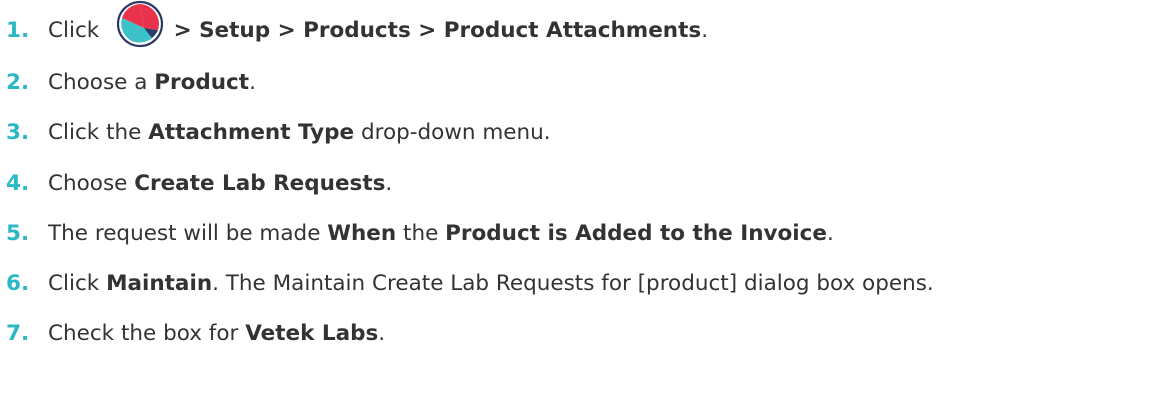 This screenshot has height=396, width=1155. I want to click on step-7: 7. Check the box for Vetek Labs ., so click(192, 333).